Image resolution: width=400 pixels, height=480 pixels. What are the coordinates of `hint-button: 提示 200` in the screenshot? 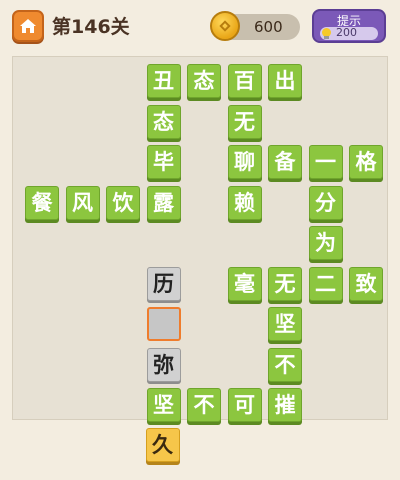 It's located at (349, 26).